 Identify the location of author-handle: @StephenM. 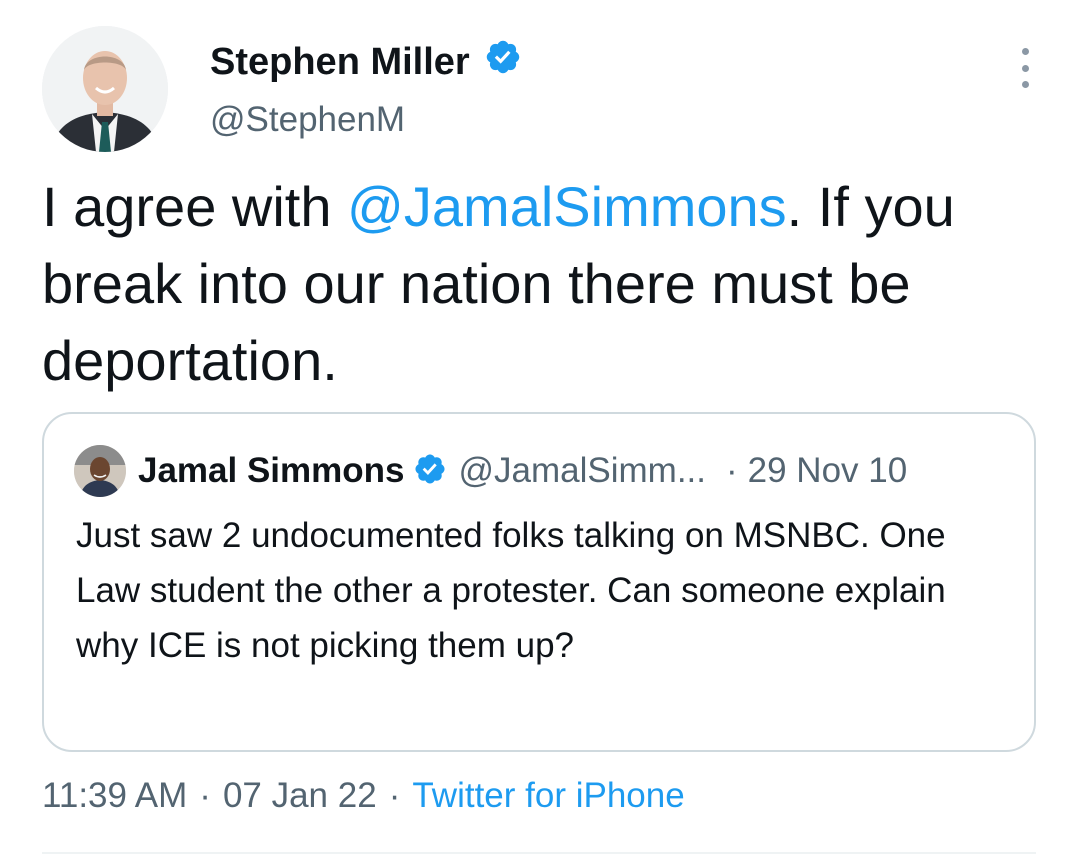
(307, 120).